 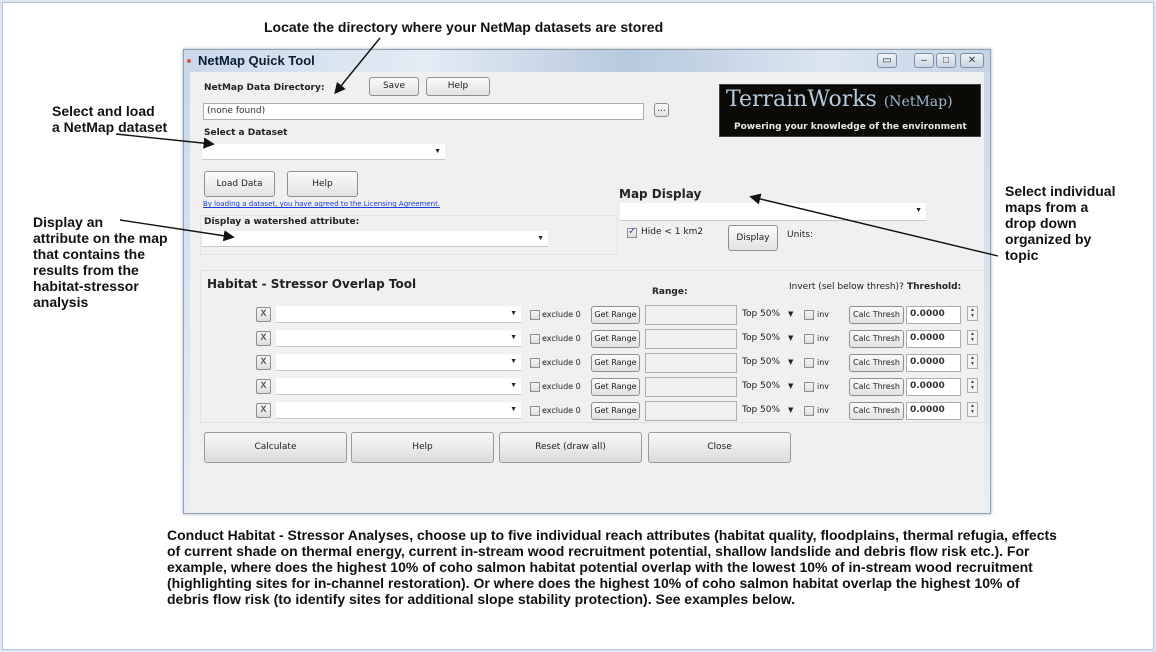 I want to click on reset-button: Reset (draw all), so click(x=570, y=447).